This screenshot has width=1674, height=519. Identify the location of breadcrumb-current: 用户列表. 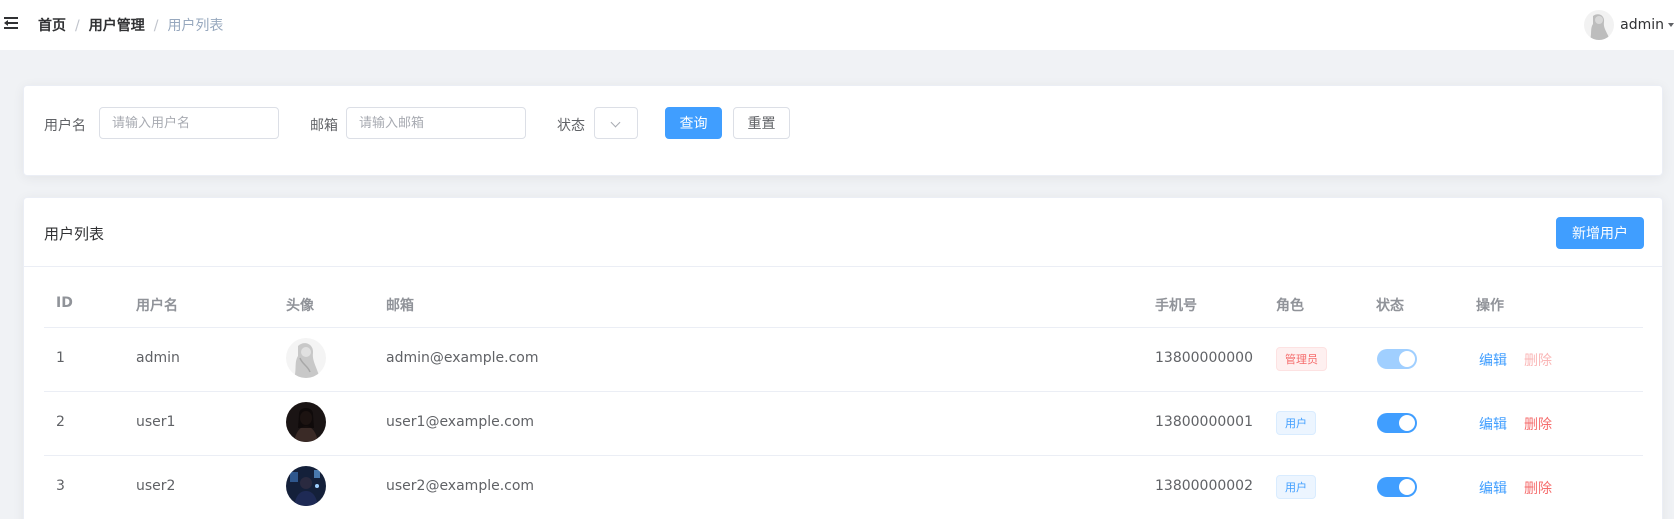
(195, 26).